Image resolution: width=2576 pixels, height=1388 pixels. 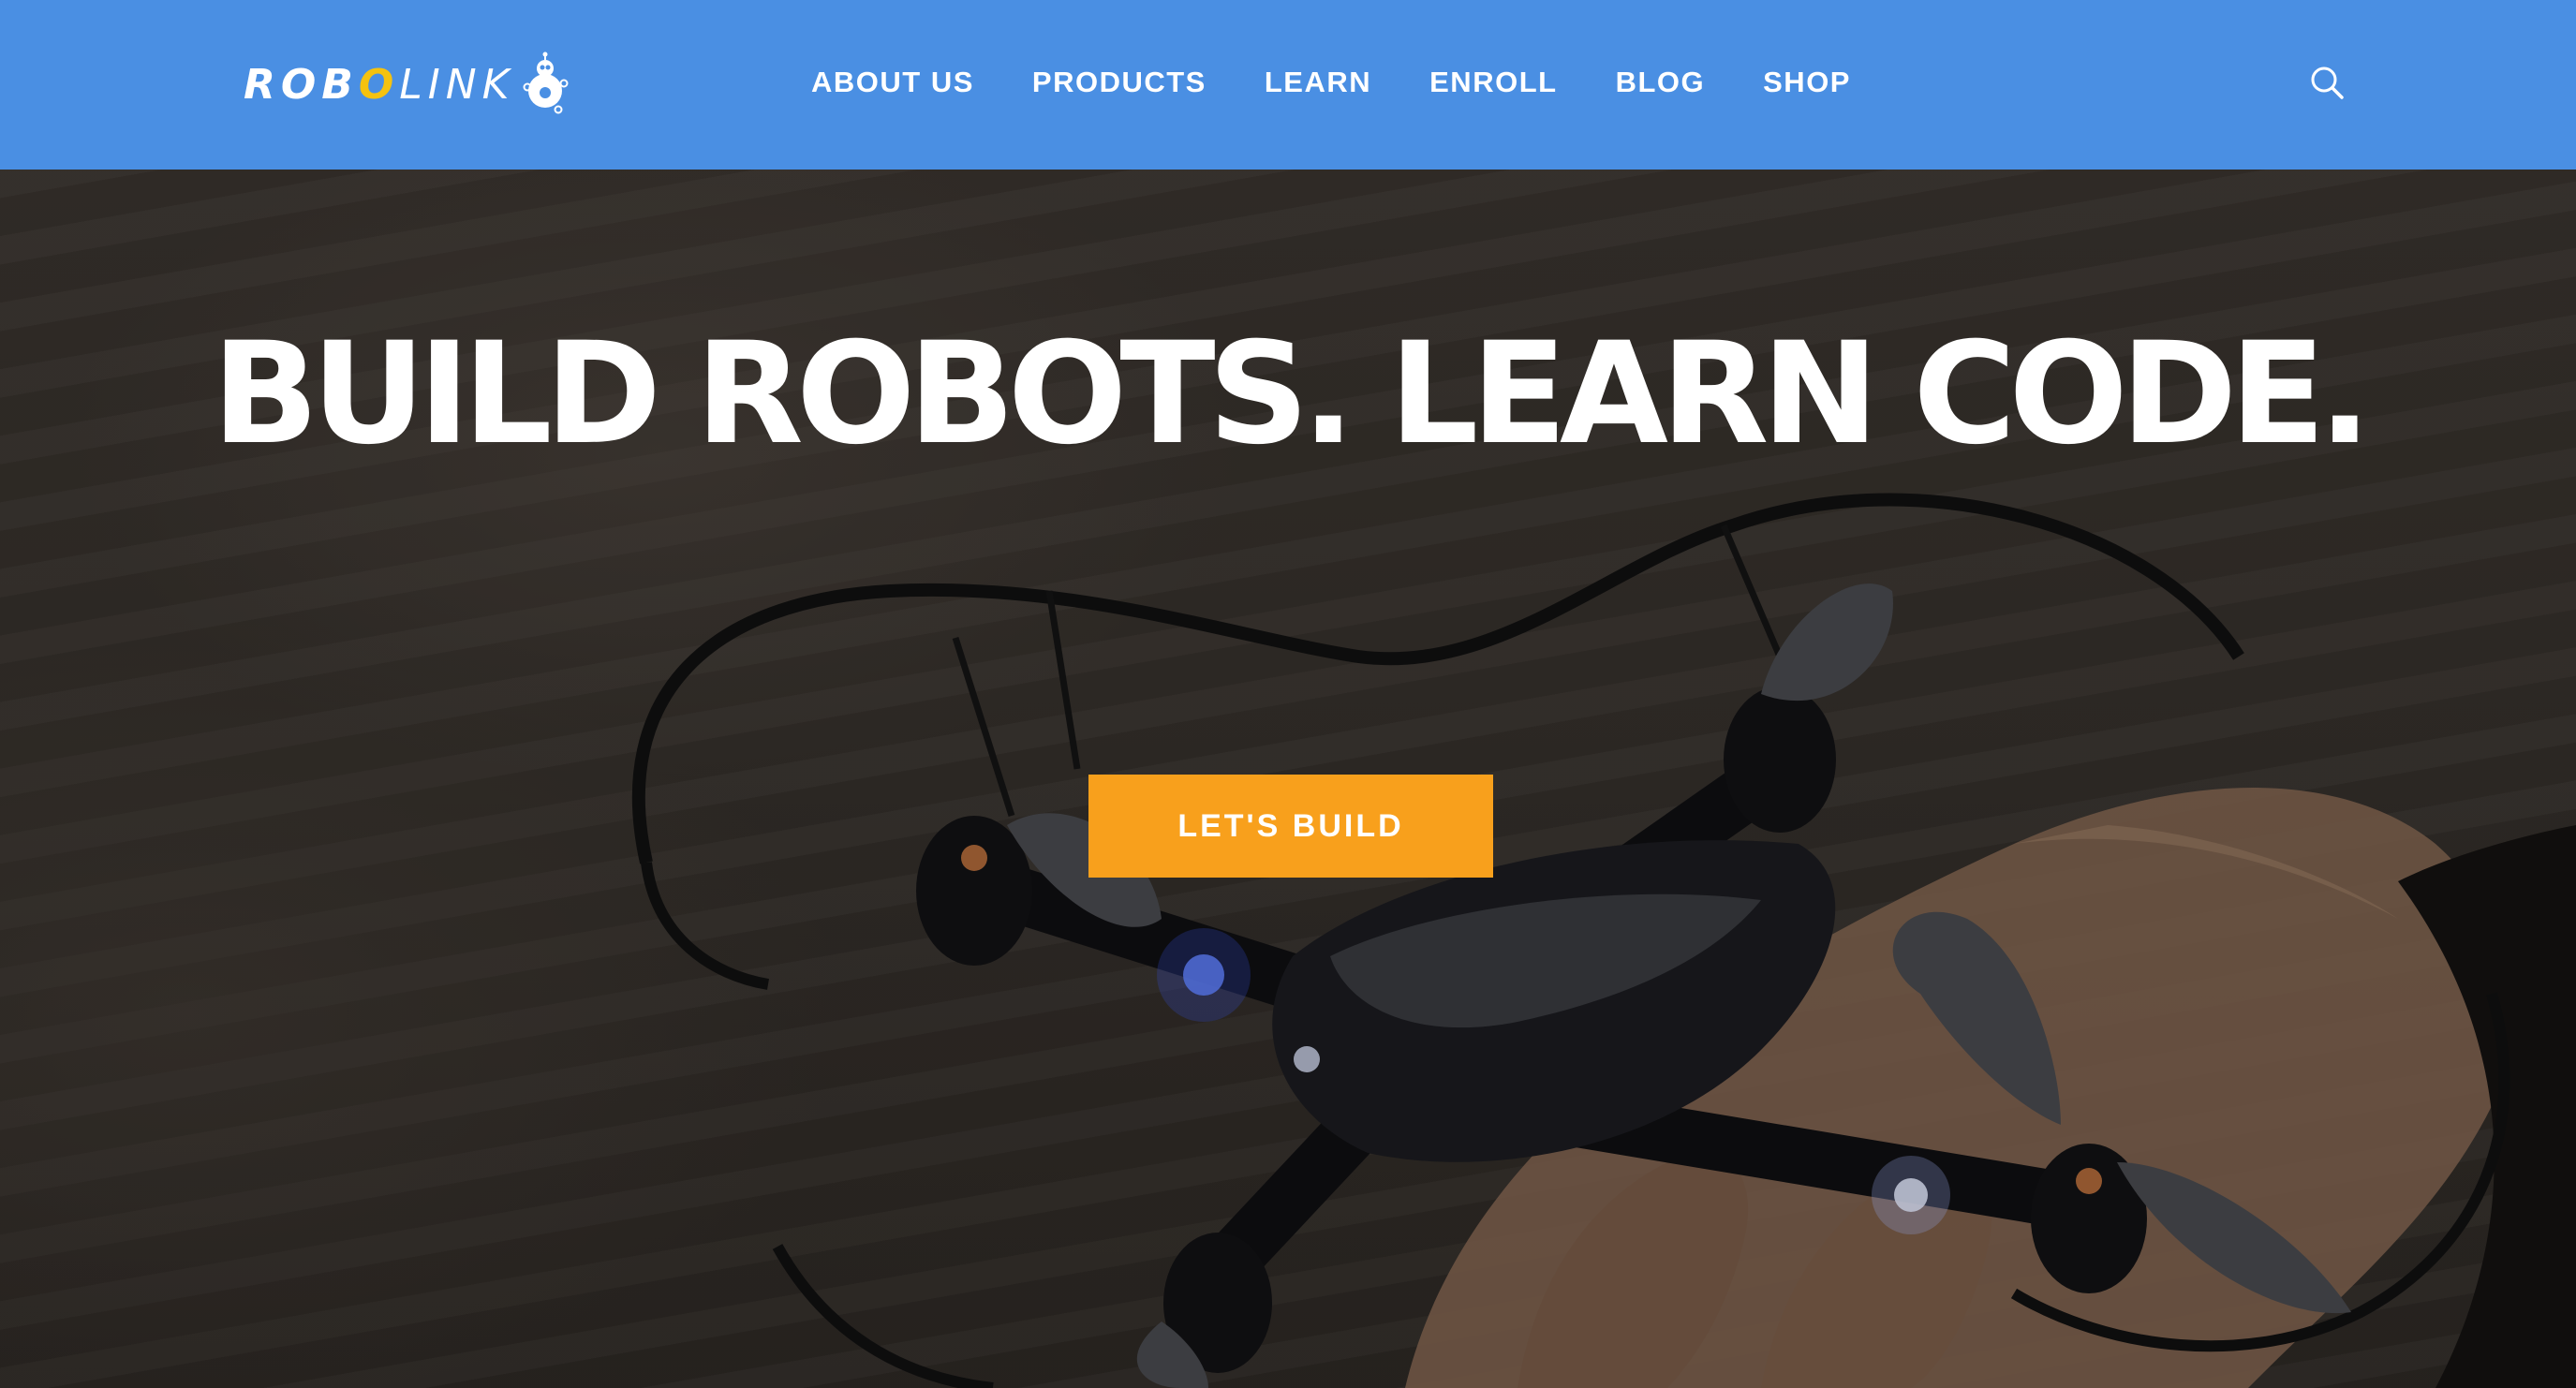 What do you see at coordinates (1292, 394) in the screenshot?
I see `hero-headline: BUILD ROBOTS. LEARN CODE.` at bounding box center [1292, 394].